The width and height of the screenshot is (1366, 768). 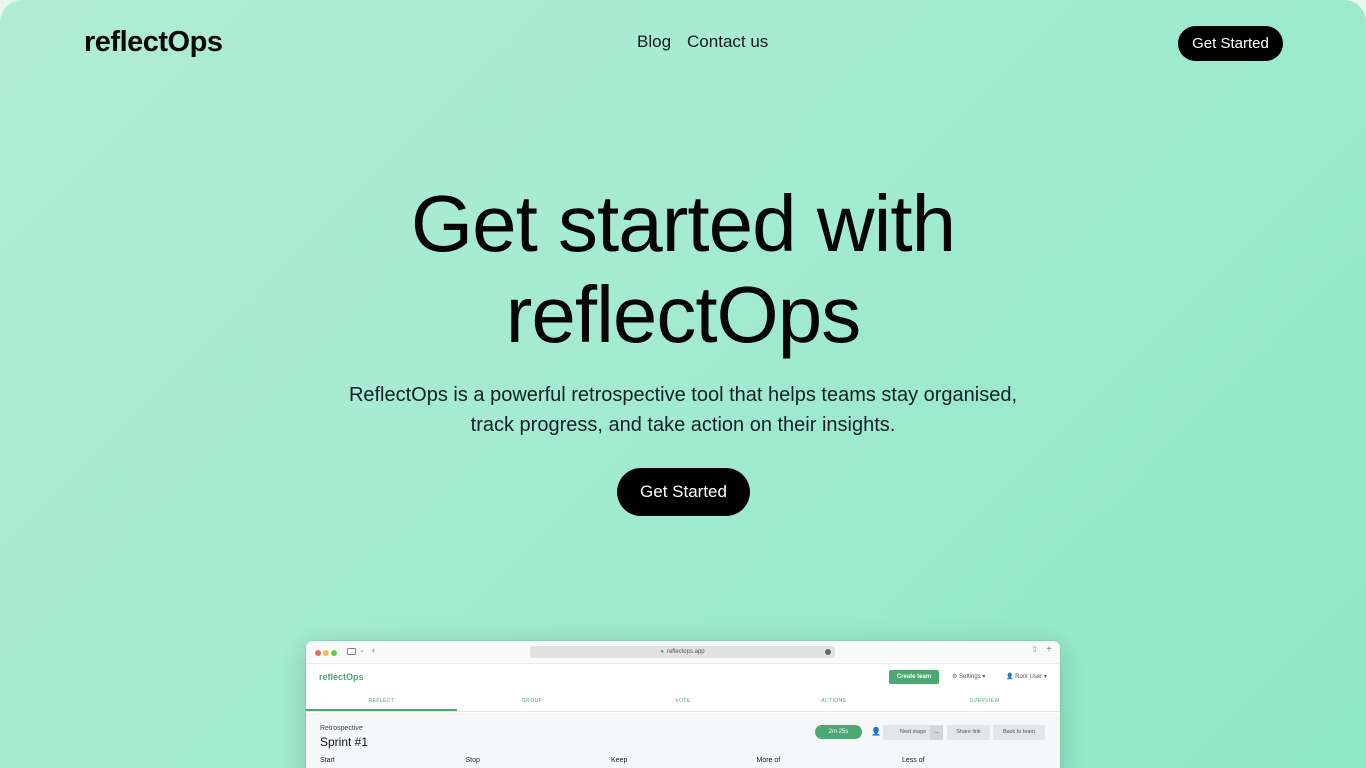 What do you see at coordinates (341, 728) in the screenshot?
I see `retro-label: Retrospective` at bounding box center [341, 728].